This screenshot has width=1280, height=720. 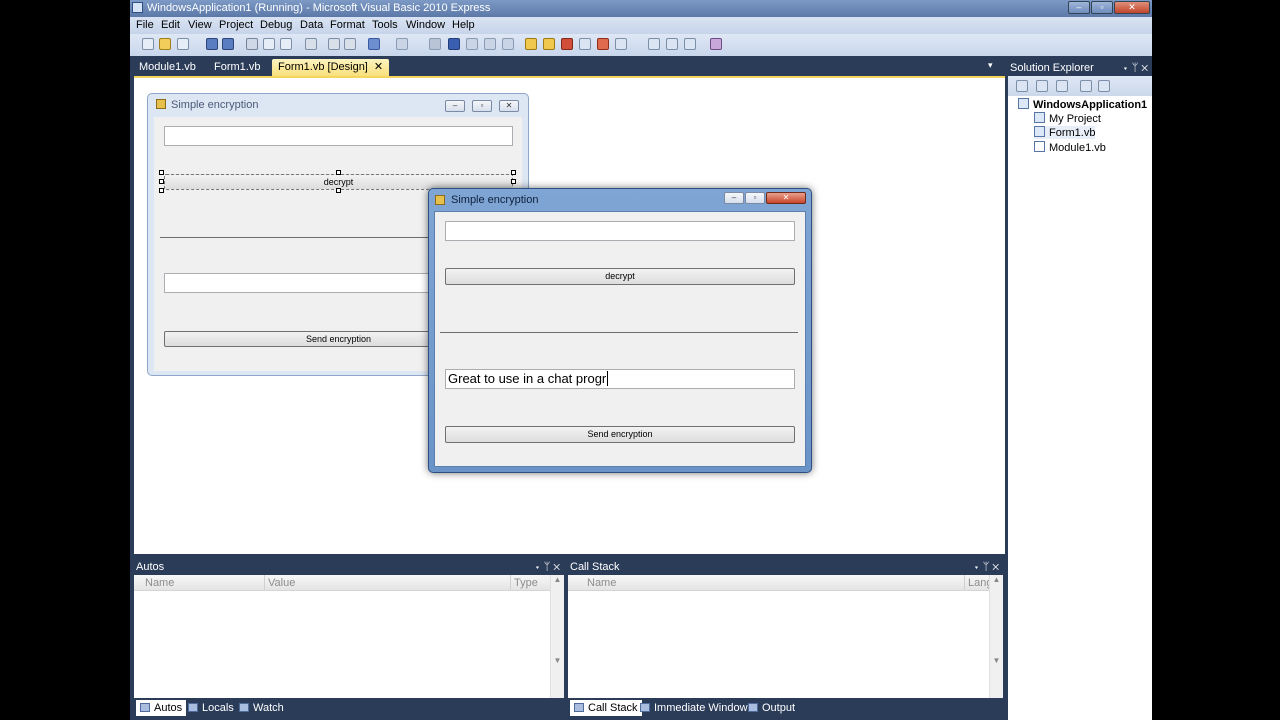 What do you see at coordinates (454, 44) in the screenshot?
I see `stop-debugging-icon` at bounding box center [454, 44].